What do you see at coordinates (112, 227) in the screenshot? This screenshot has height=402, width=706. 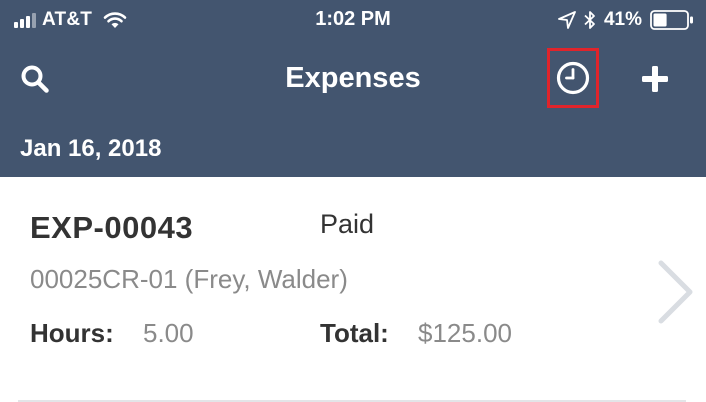 I see `expense-id: EXP-00043` at bounding box center [112, 227].